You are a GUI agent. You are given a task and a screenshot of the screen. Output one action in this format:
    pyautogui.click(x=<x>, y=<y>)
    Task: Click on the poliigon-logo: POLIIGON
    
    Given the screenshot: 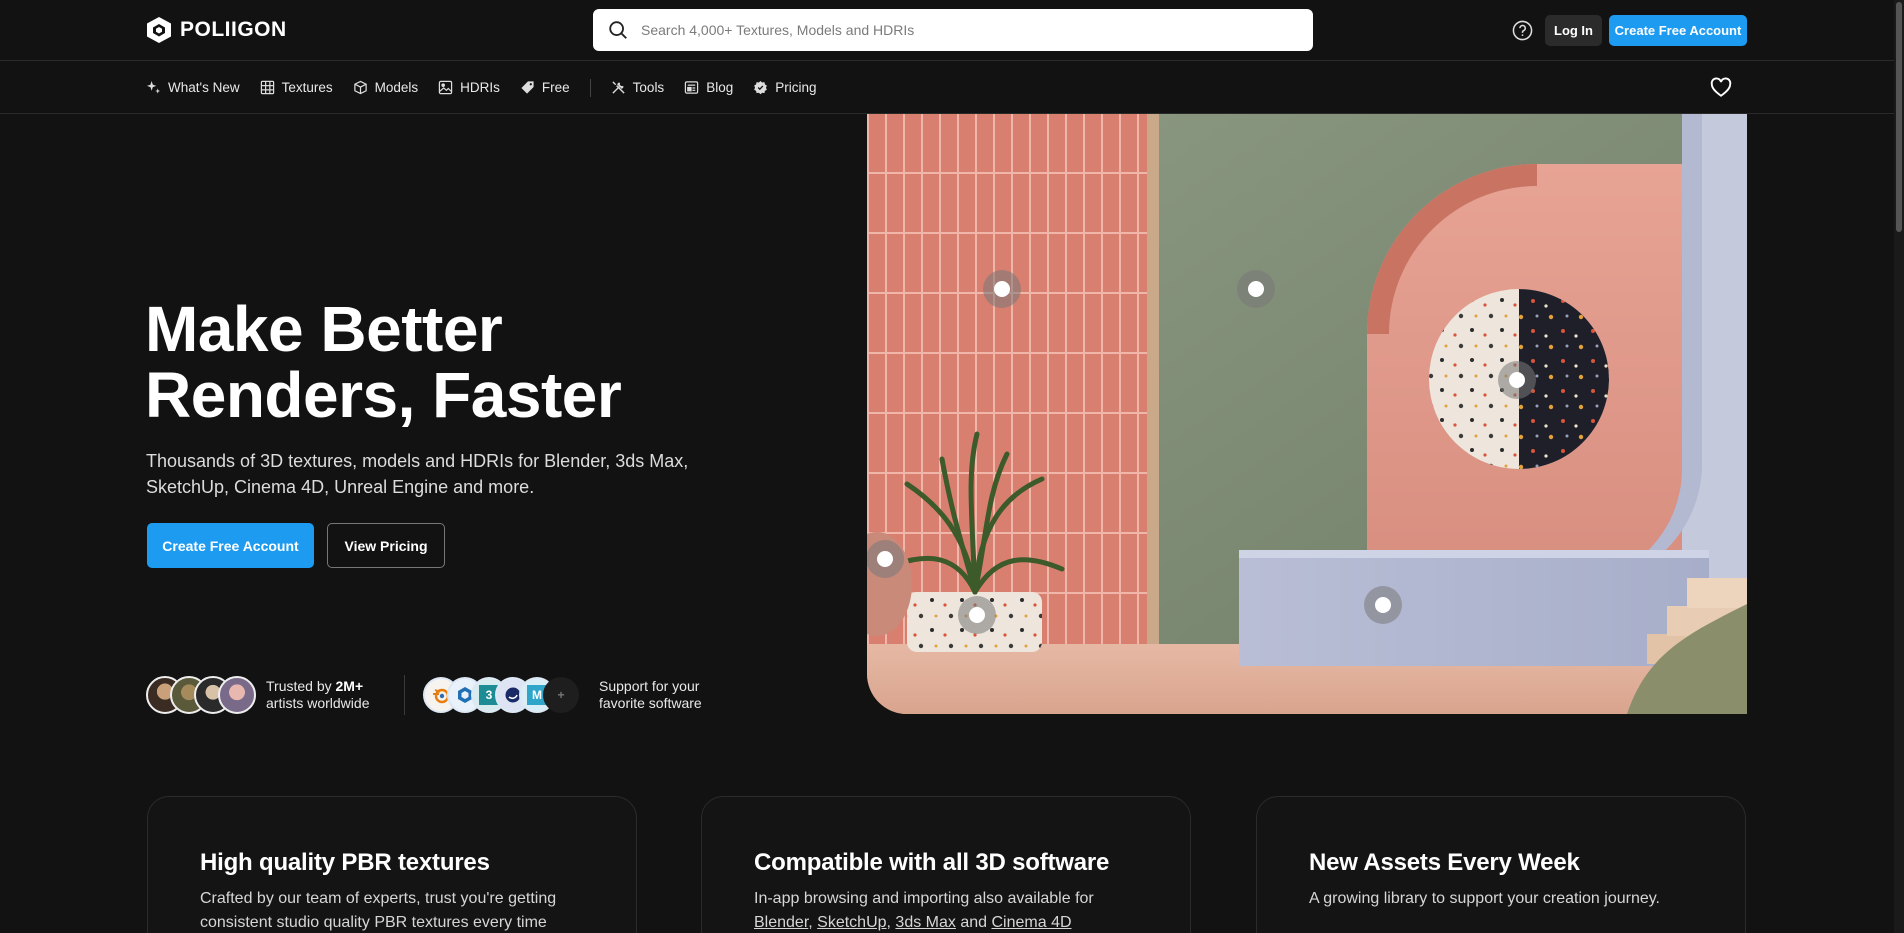 What is the action you would take?
    pyautogui.click(x=216, y=30)
    